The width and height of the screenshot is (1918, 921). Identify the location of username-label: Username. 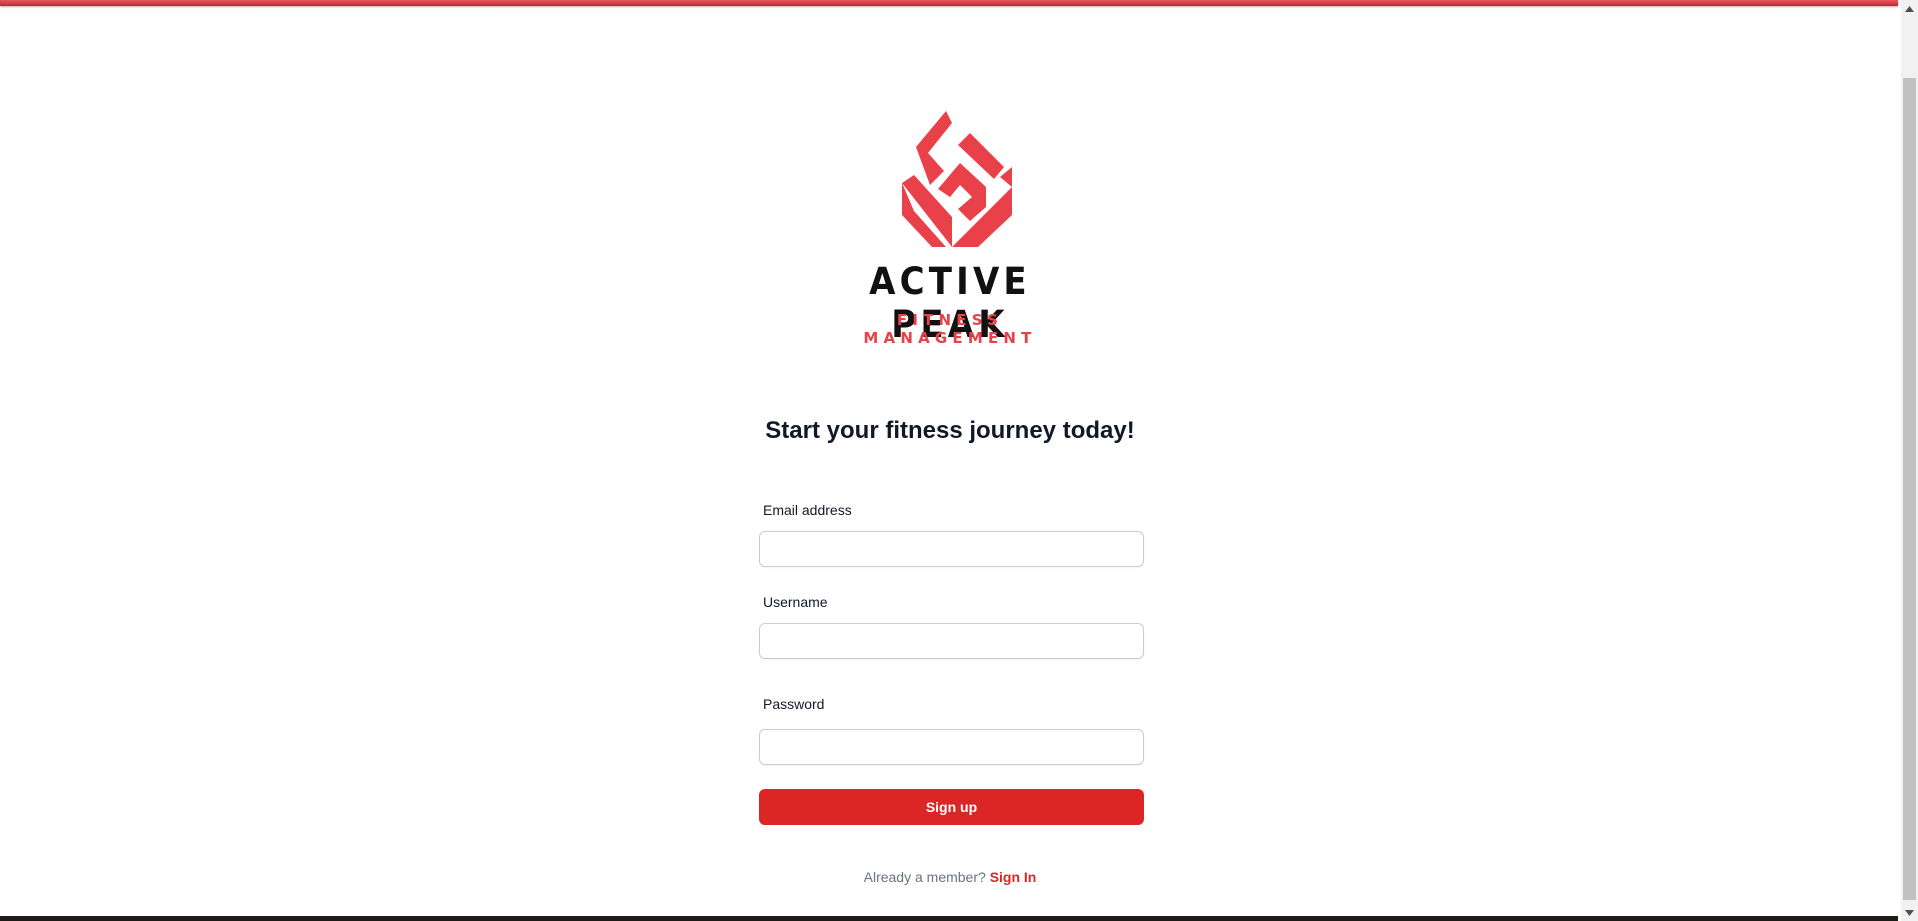
(795, 602).